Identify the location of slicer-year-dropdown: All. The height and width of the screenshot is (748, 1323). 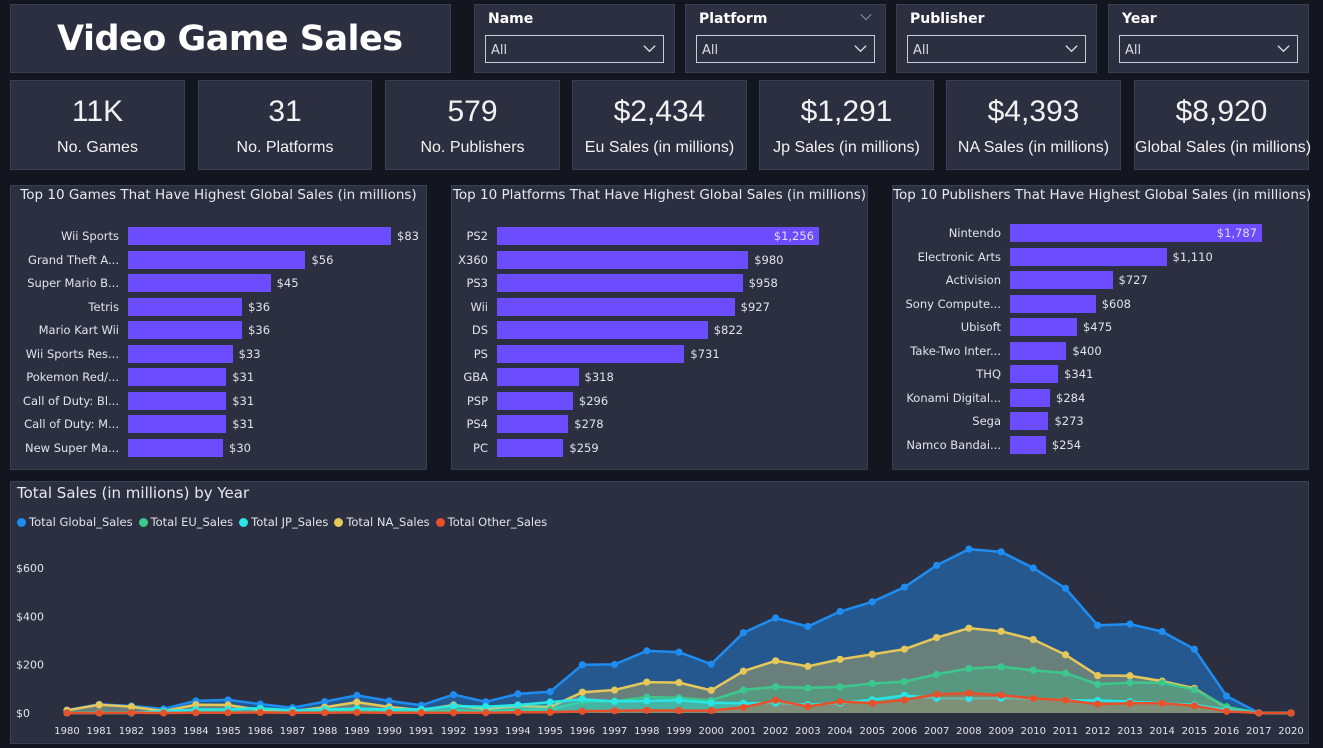
(1208, 49).